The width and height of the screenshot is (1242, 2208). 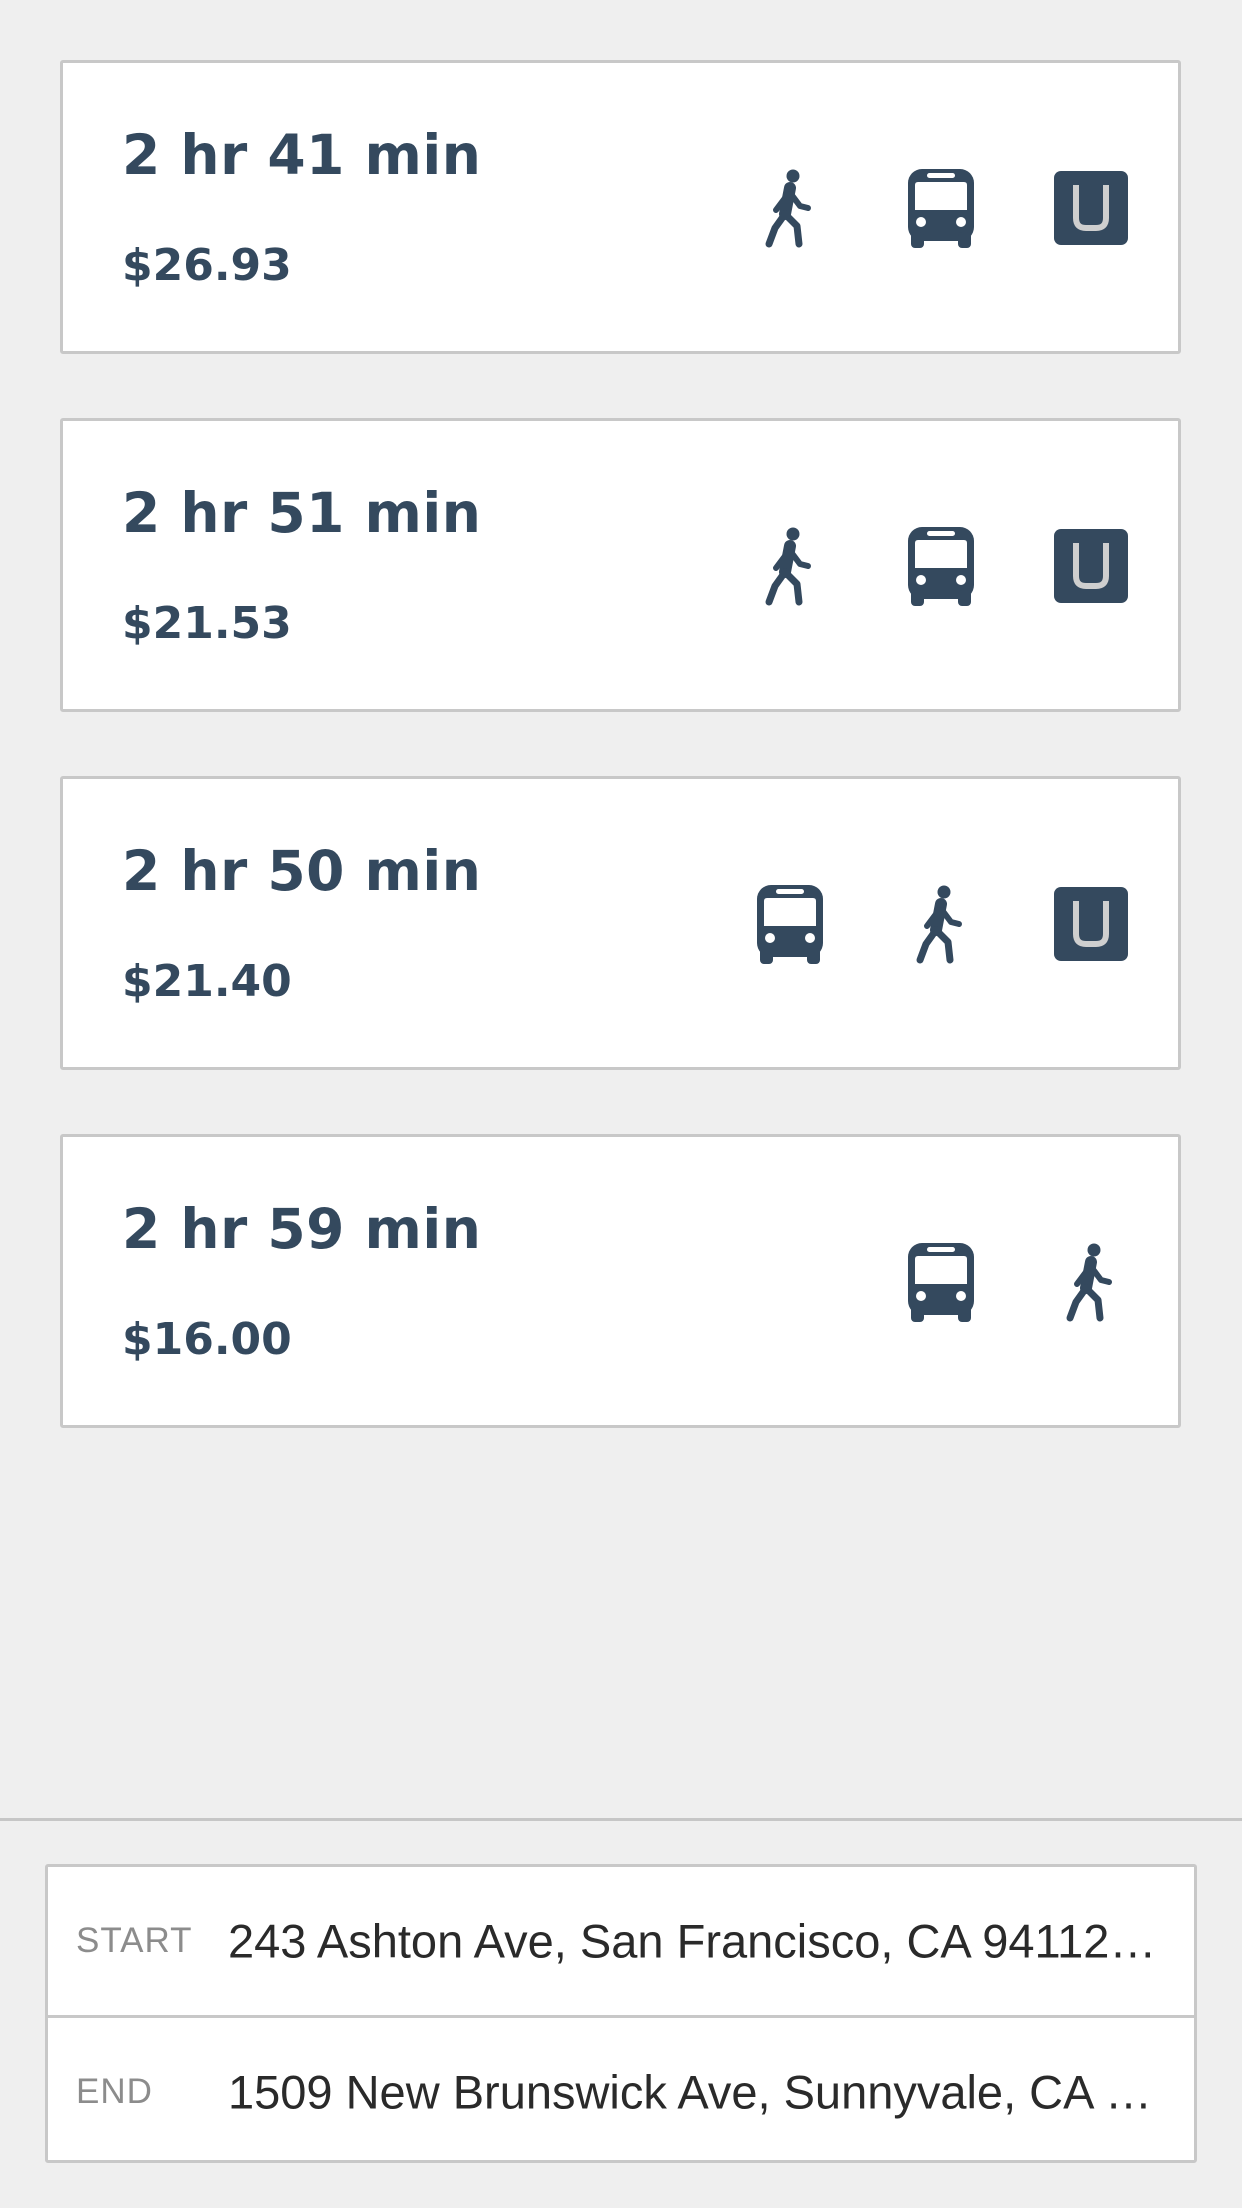 I want to click on route-price: $26.93, so click(x=207, y=265).